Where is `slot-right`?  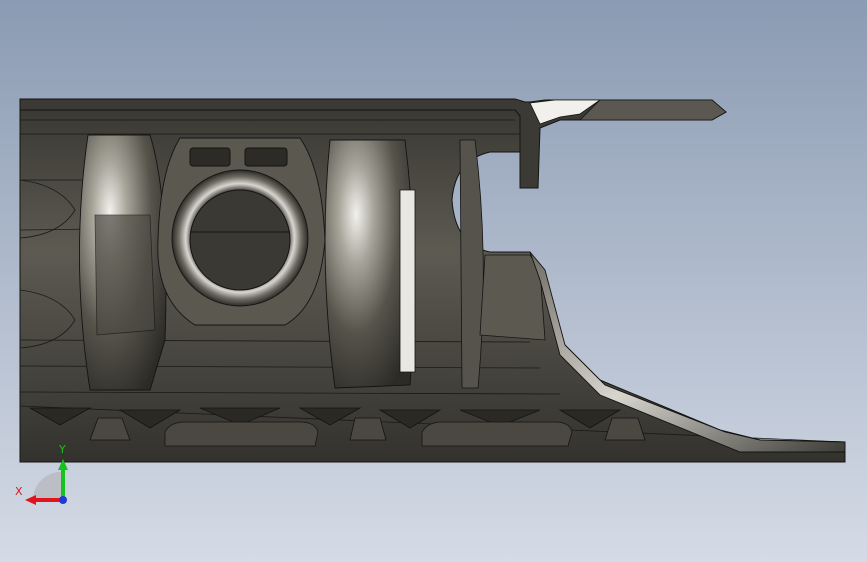 slot-right is located at coordinates (266, 157).